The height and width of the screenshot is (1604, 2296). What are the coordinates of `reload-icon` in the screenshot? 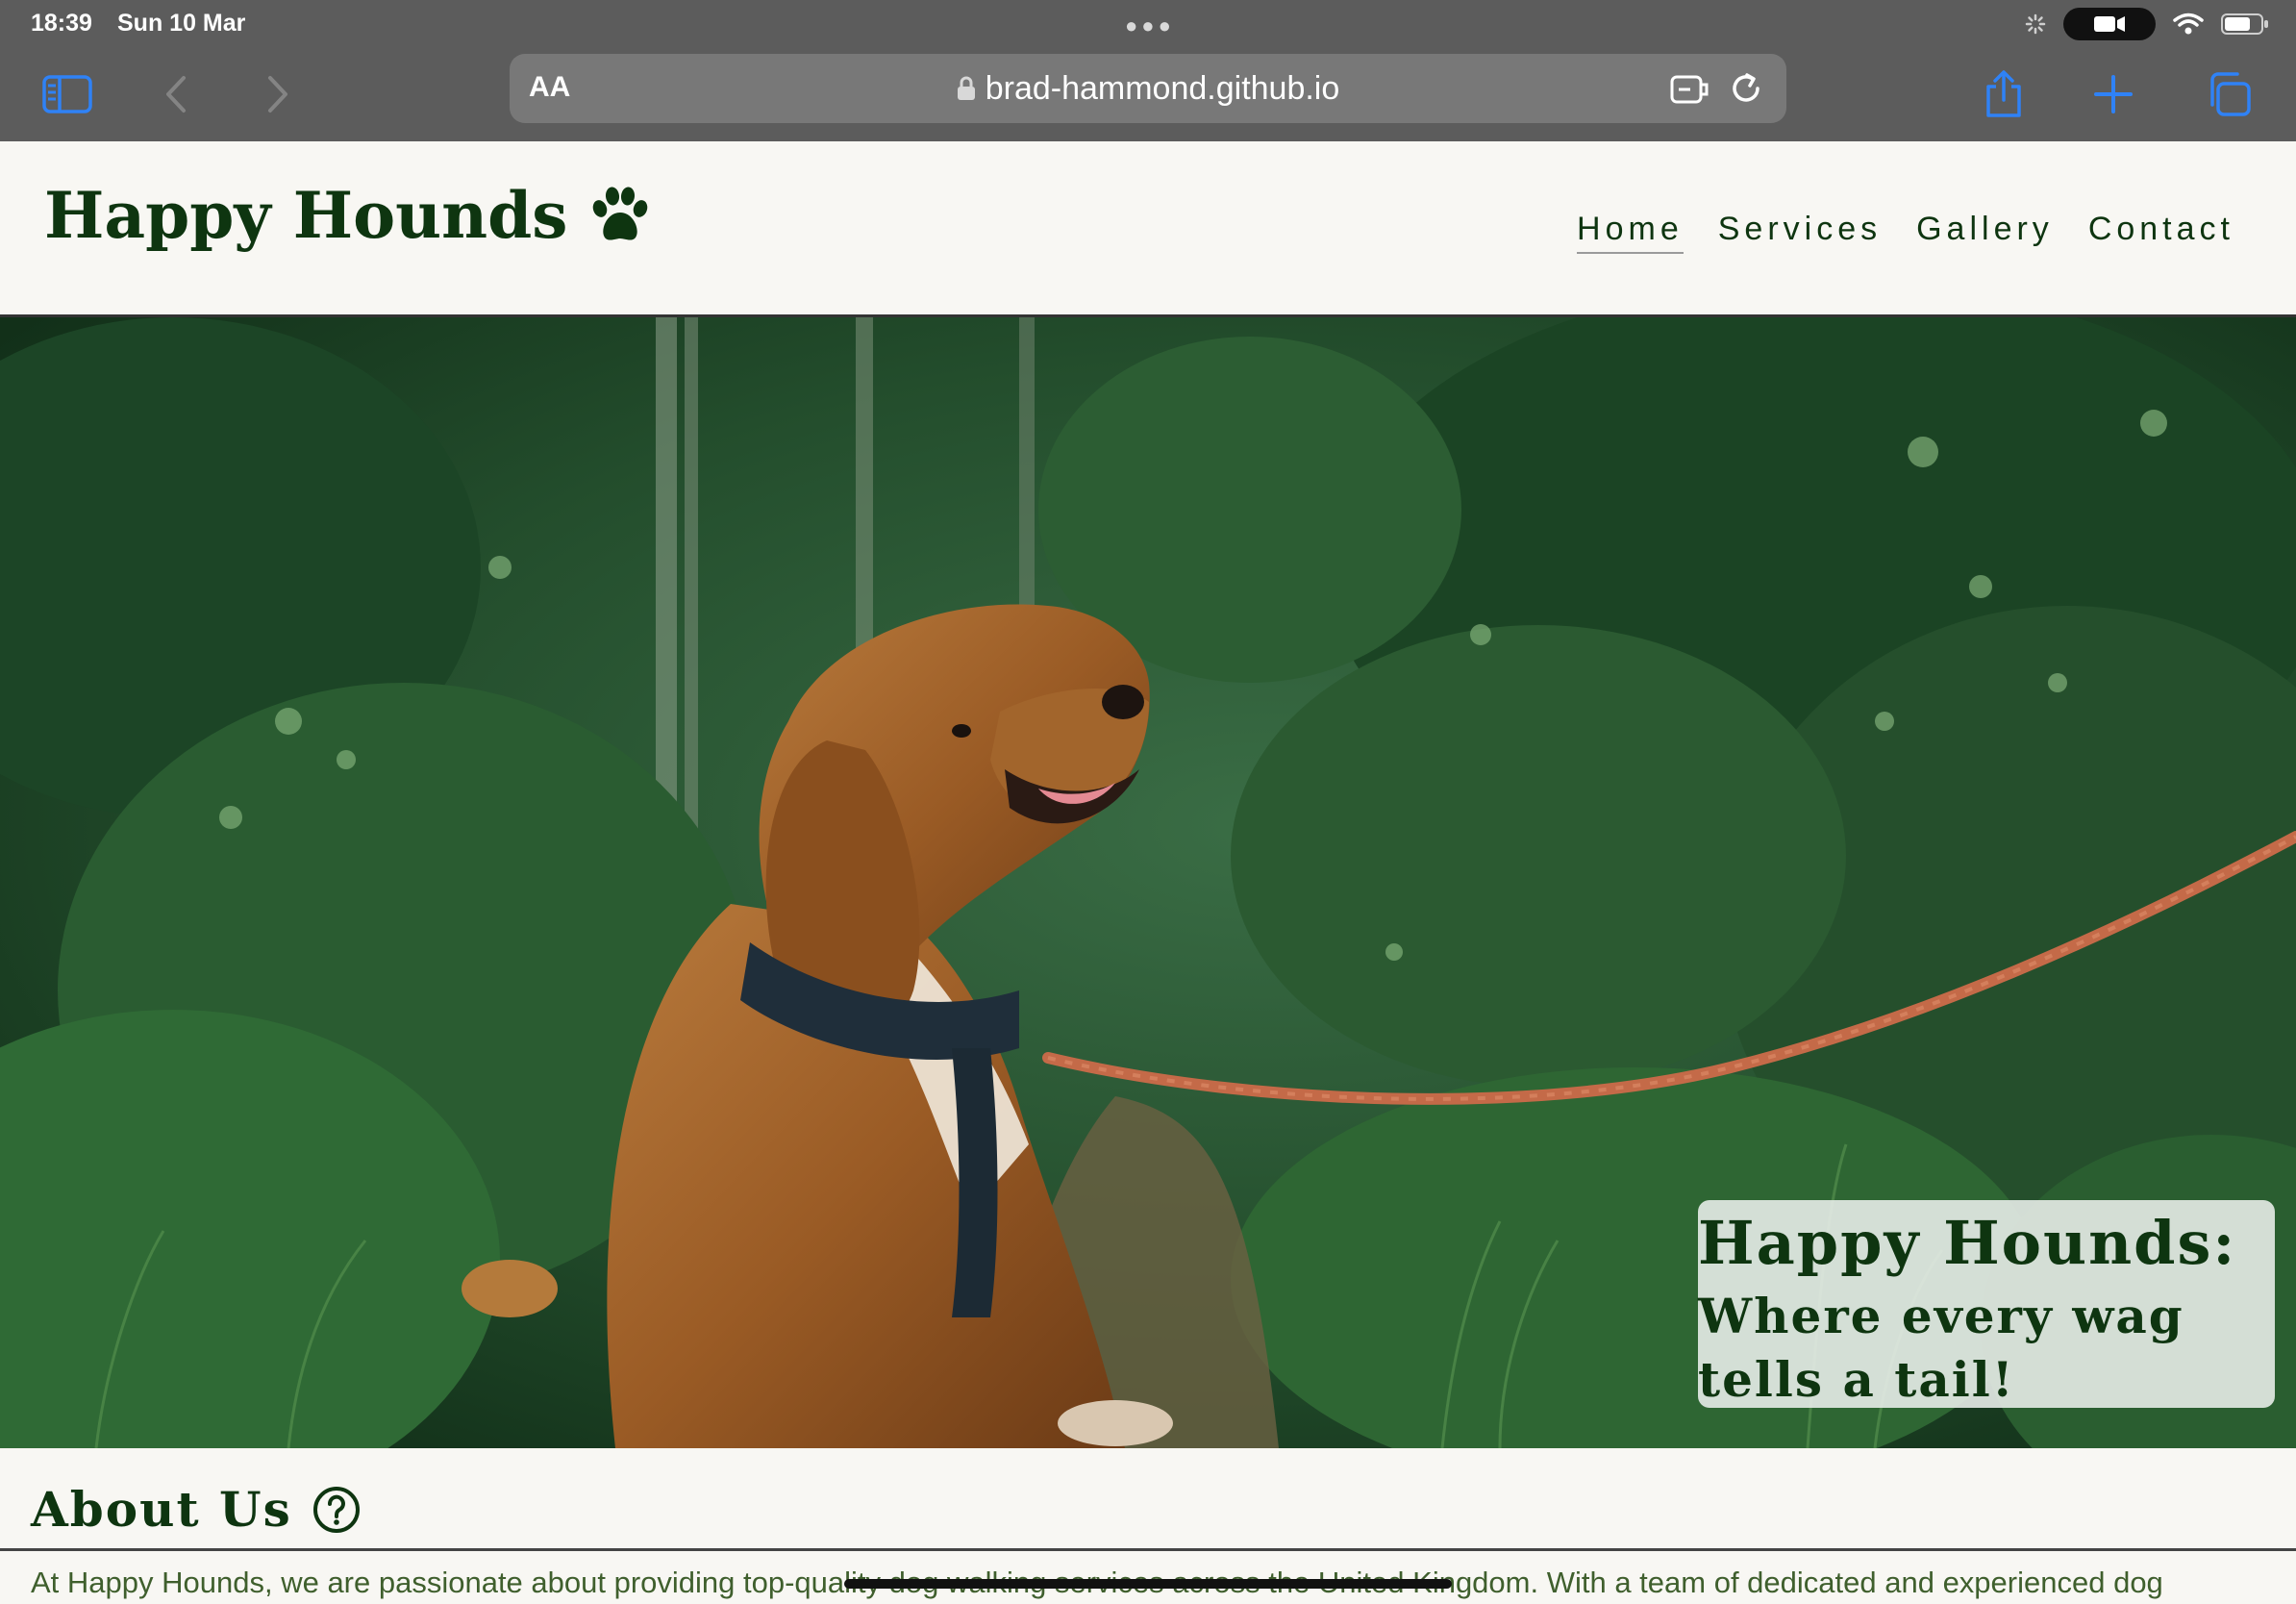 It's located at (1746, 88).